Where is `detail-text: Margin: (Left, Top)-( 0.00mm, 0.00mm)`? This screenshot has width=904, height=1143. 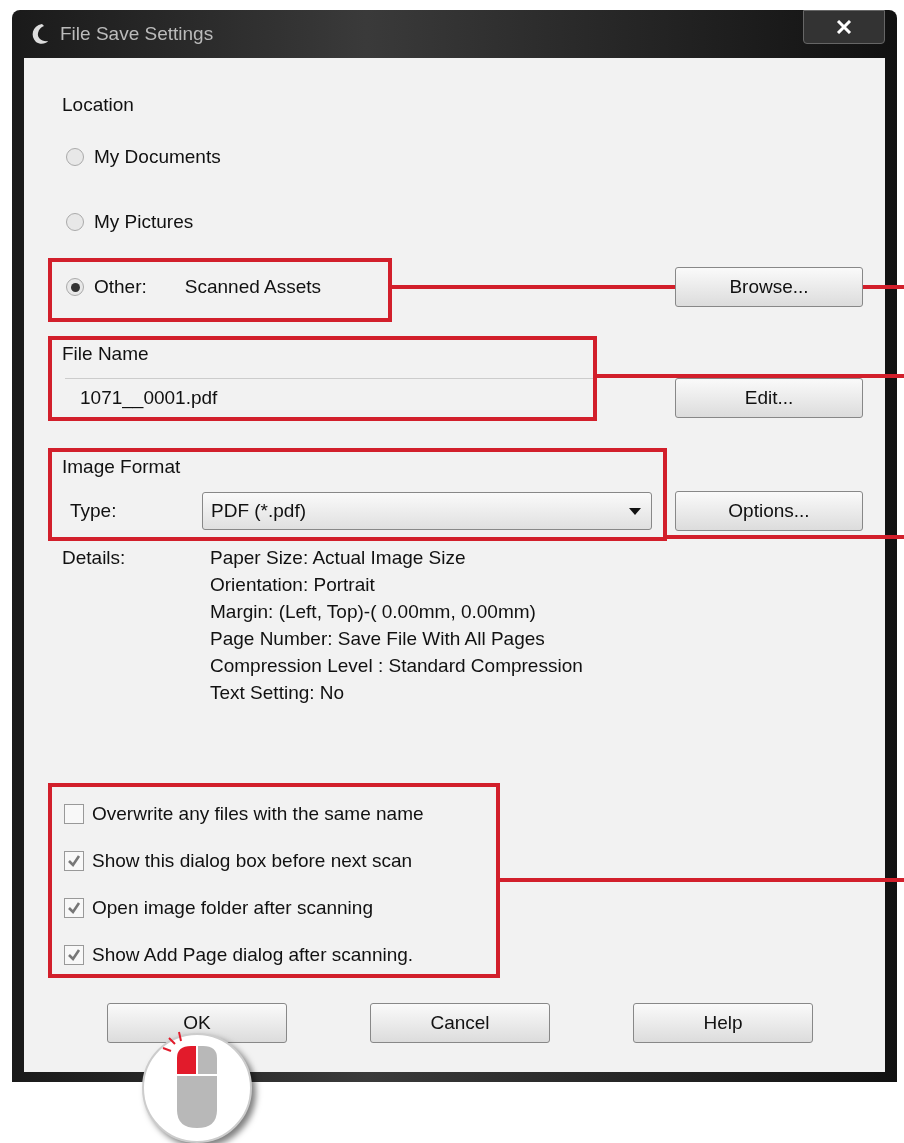 detail-text: Margin: (Left, Top)-( 0.00mm, 0.00mm) is located at coordinates (373, 612).